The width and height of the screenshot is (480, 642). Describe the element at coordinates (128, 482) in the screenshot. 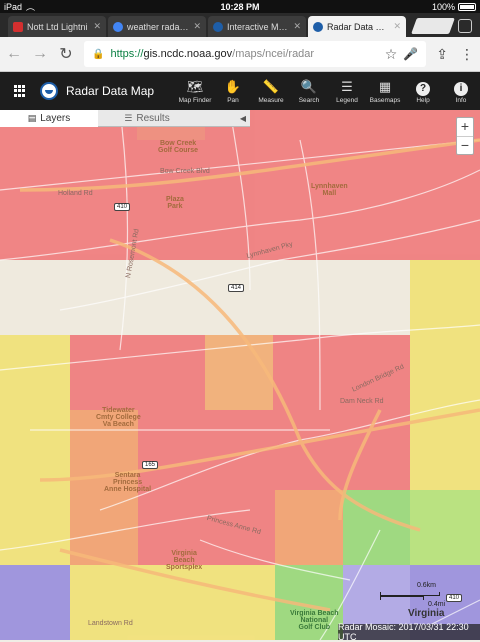

I see `poi-label: Sentara Princess Anne Hospital` at that location.